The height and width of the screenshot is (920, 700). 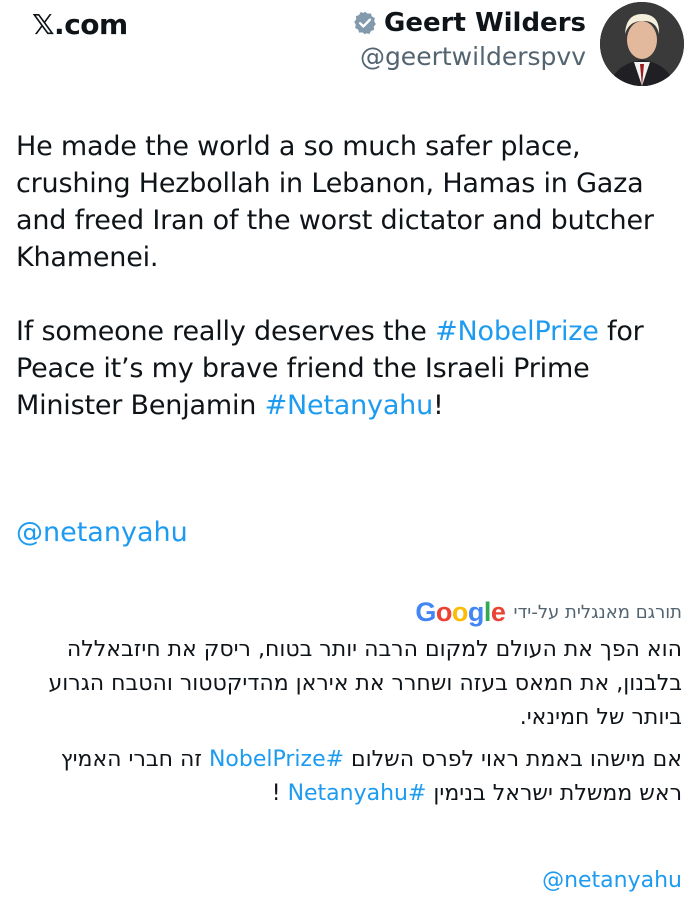 What do you see at coordinates (438, 405) in the screenshot?
I see `tweet-text: !` at bounding box center [438, 405].